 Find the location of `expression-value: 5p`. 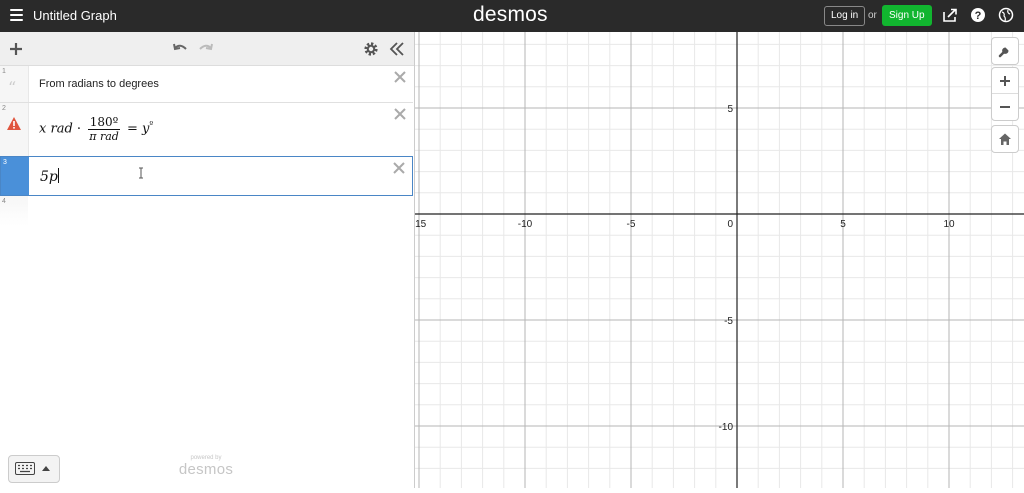

expression-value: 5p is located at coordinates (49, 177).